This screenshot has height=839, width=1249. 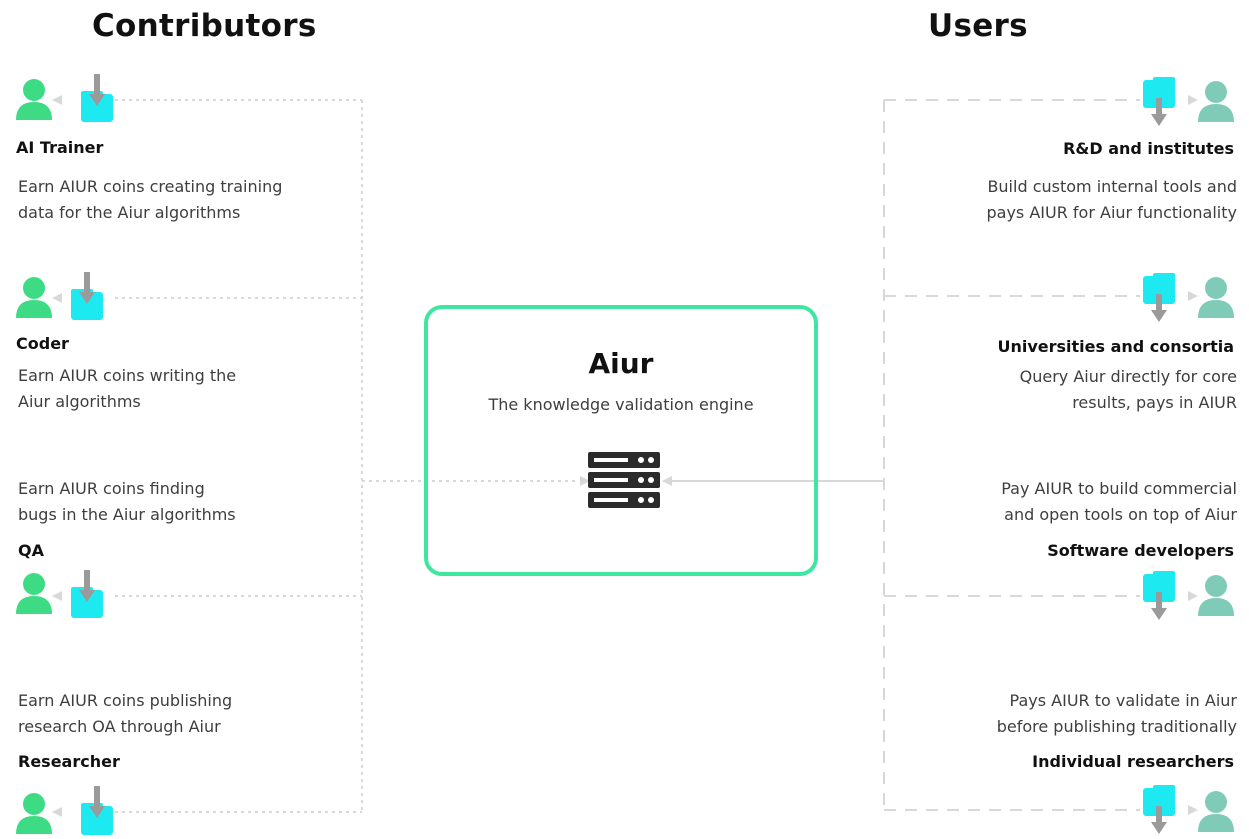 What do you see at coordinates (1148, 148) in the screenshot?
I see `user-role-rd-institutes: R&D and institutes` at bounding box center [1148, 148].